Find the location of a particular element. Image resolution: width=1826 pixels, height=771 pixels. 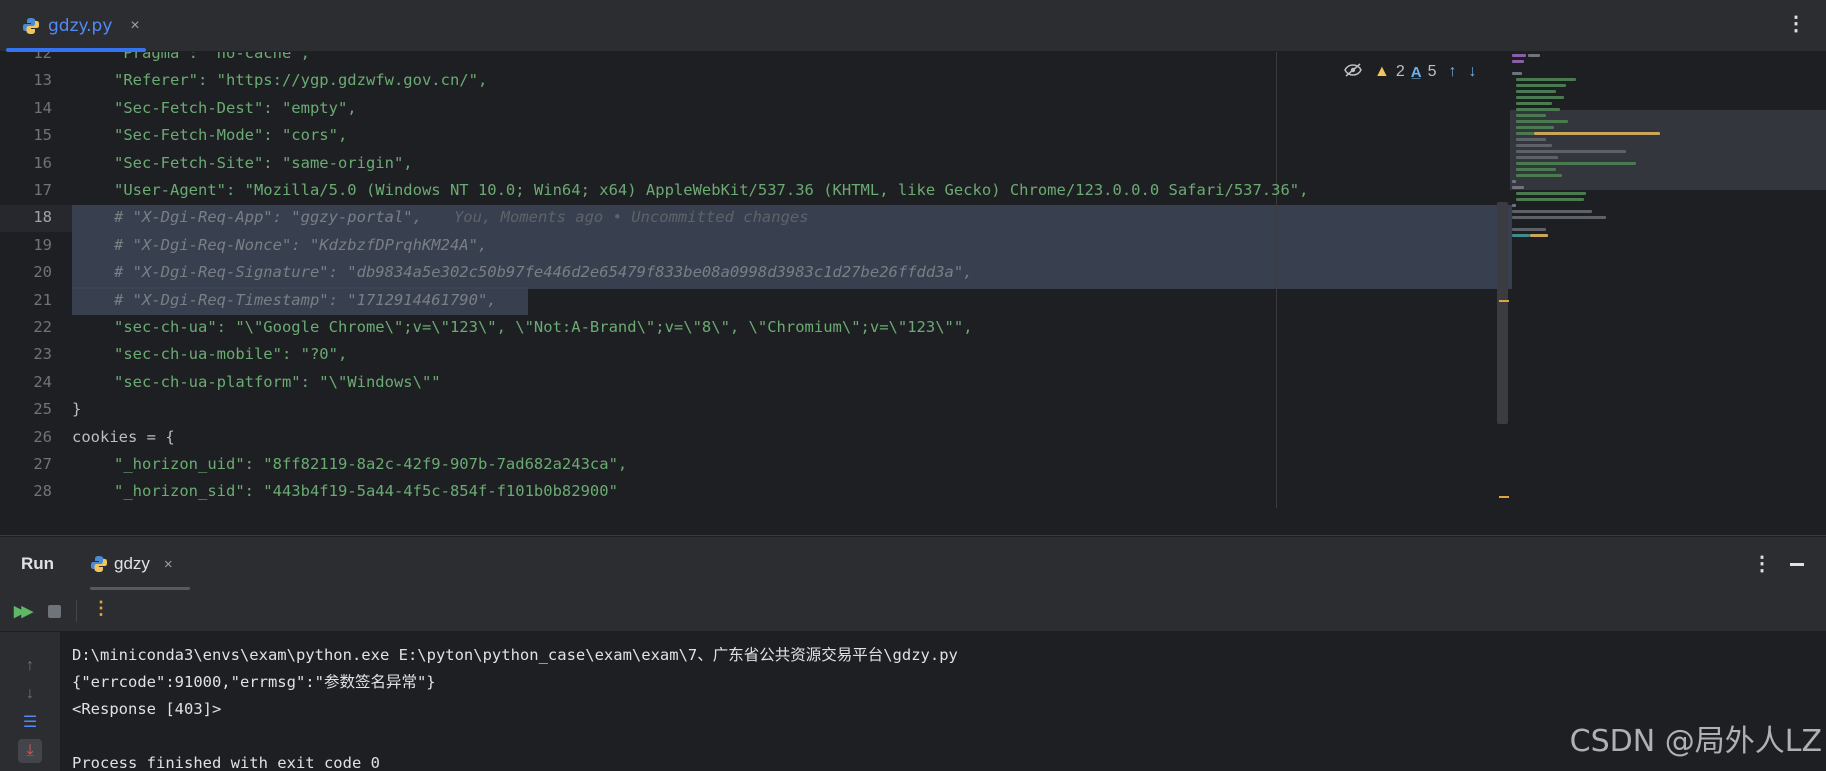

line-number: 23 is located at coordinates (42, 354).